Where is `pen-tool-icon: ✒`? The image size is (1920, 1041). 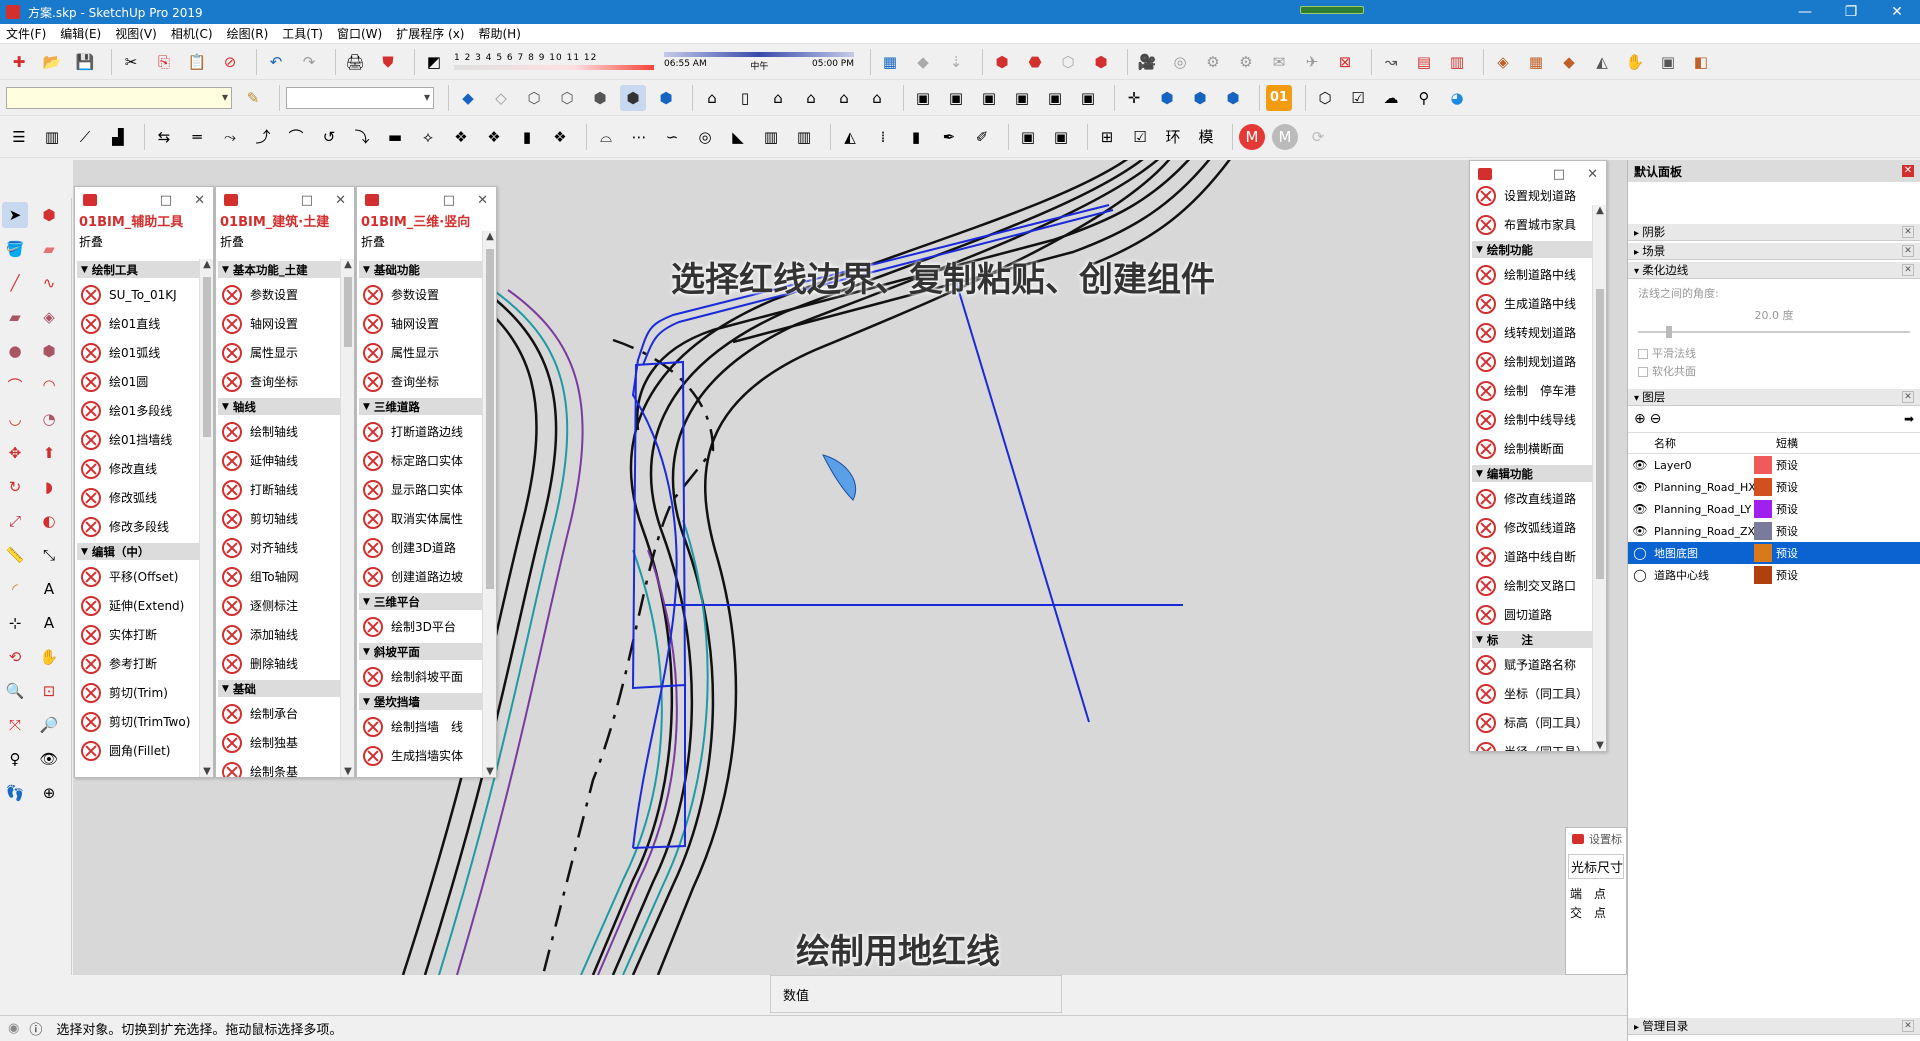 pen-tool-icon: ✒ is located at coordinates (949, 137).